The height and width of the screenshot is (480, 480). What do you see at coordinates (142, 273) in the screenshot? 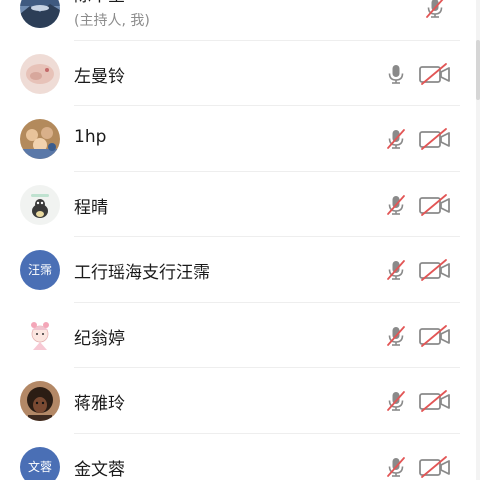
I see `participant-name: 工行瑶海支行汪霈` at bounding box center [142, 273].